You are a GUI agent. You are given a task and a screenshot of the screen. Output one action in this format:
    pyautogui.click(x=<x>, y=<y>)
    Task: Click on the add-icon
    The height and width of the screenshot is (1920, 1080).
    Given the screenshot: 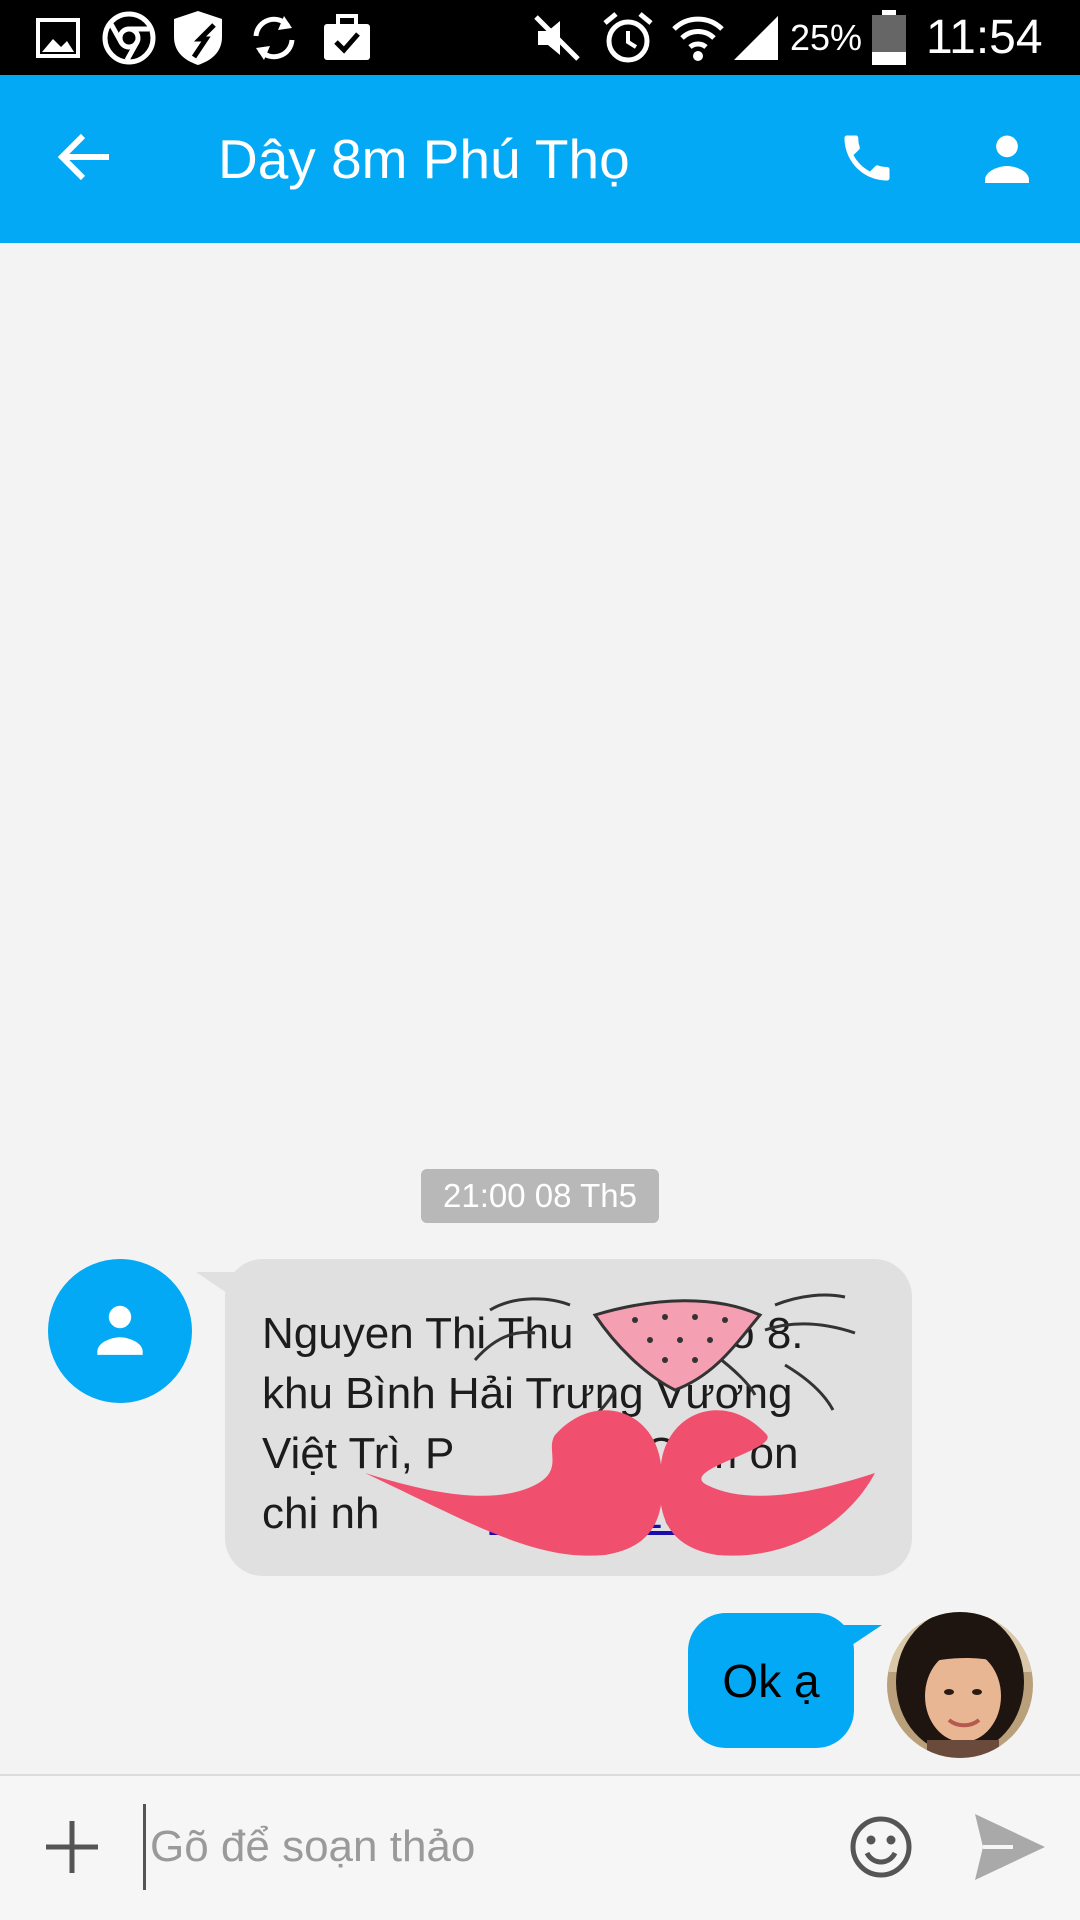 What is the action you would take?
    pyautogui.click(x=72, y=1849)
    